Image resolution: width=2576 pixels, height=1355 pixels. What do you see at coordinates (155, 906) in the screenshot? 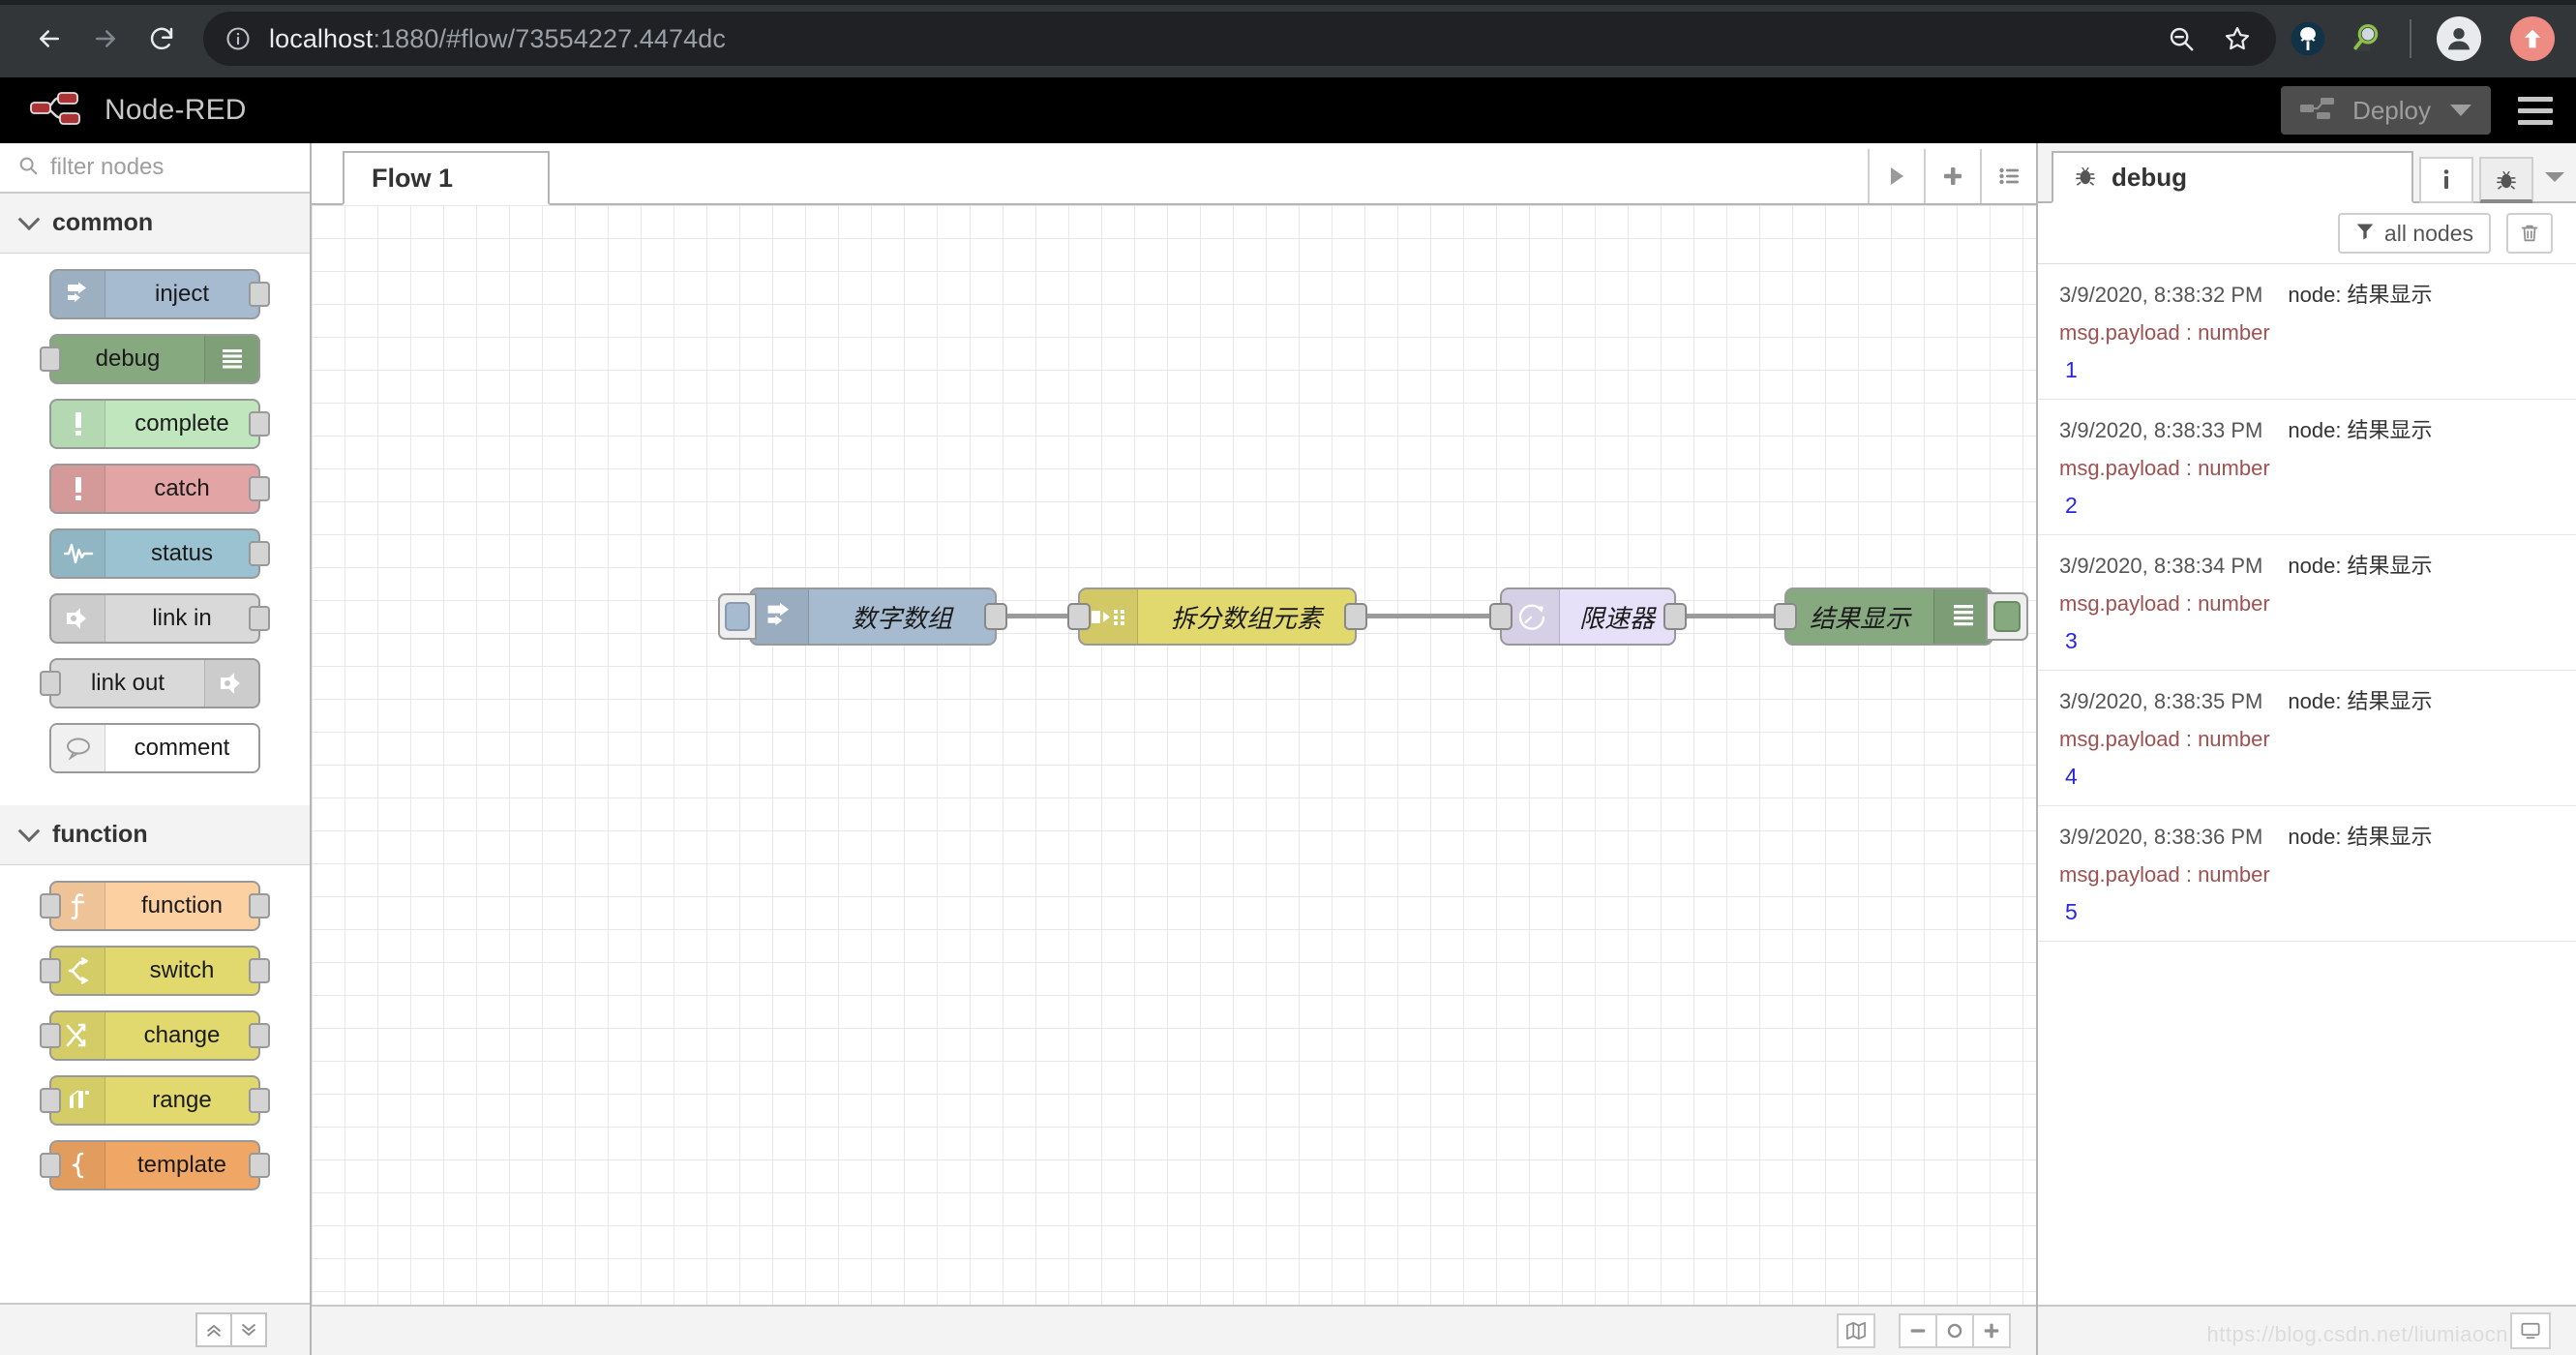
I see `palette-node-function: function` at bounding box center [155, 906].